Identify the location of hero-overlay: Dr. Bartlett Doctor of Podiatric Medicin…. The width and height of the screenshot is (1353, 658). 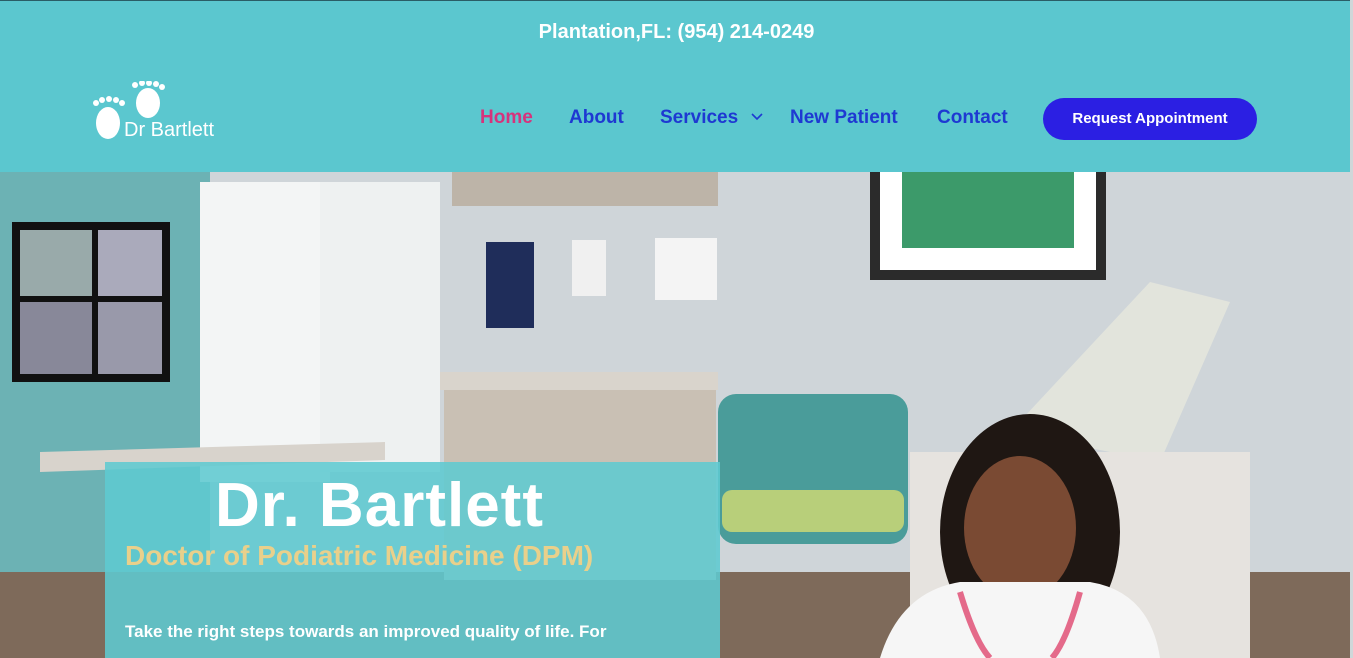
(412, 560).